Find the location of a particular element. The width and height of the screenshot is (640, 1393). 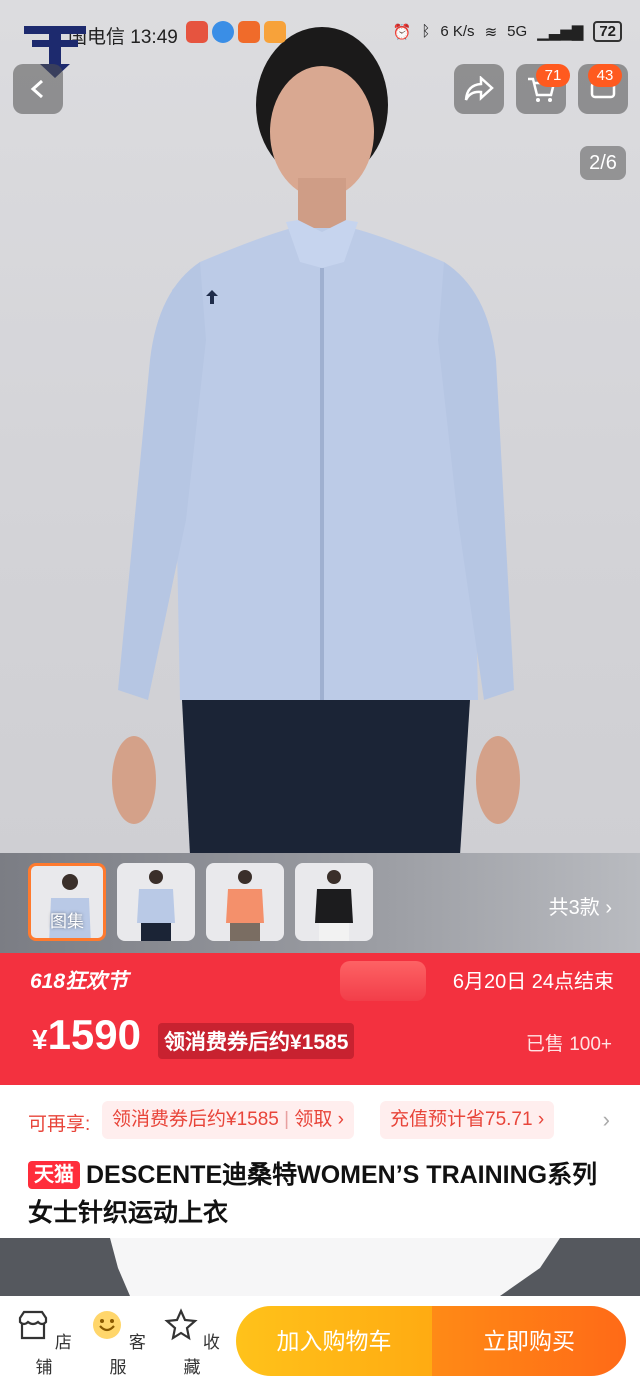

benefits-more-chevron-icon: › is located at coordinates (606, 1120).